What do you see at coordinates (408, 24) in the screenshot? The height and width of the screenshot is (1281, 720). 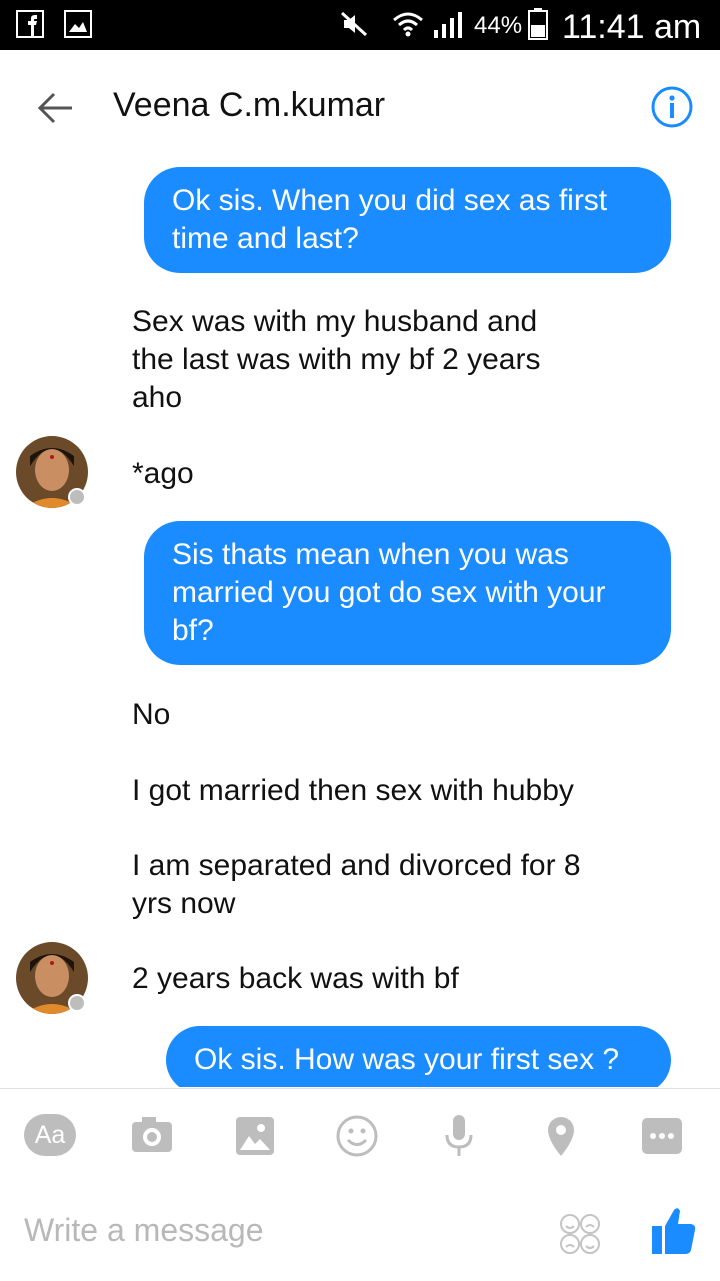 I see `wifi-icon` at bounding box center [408, 24].